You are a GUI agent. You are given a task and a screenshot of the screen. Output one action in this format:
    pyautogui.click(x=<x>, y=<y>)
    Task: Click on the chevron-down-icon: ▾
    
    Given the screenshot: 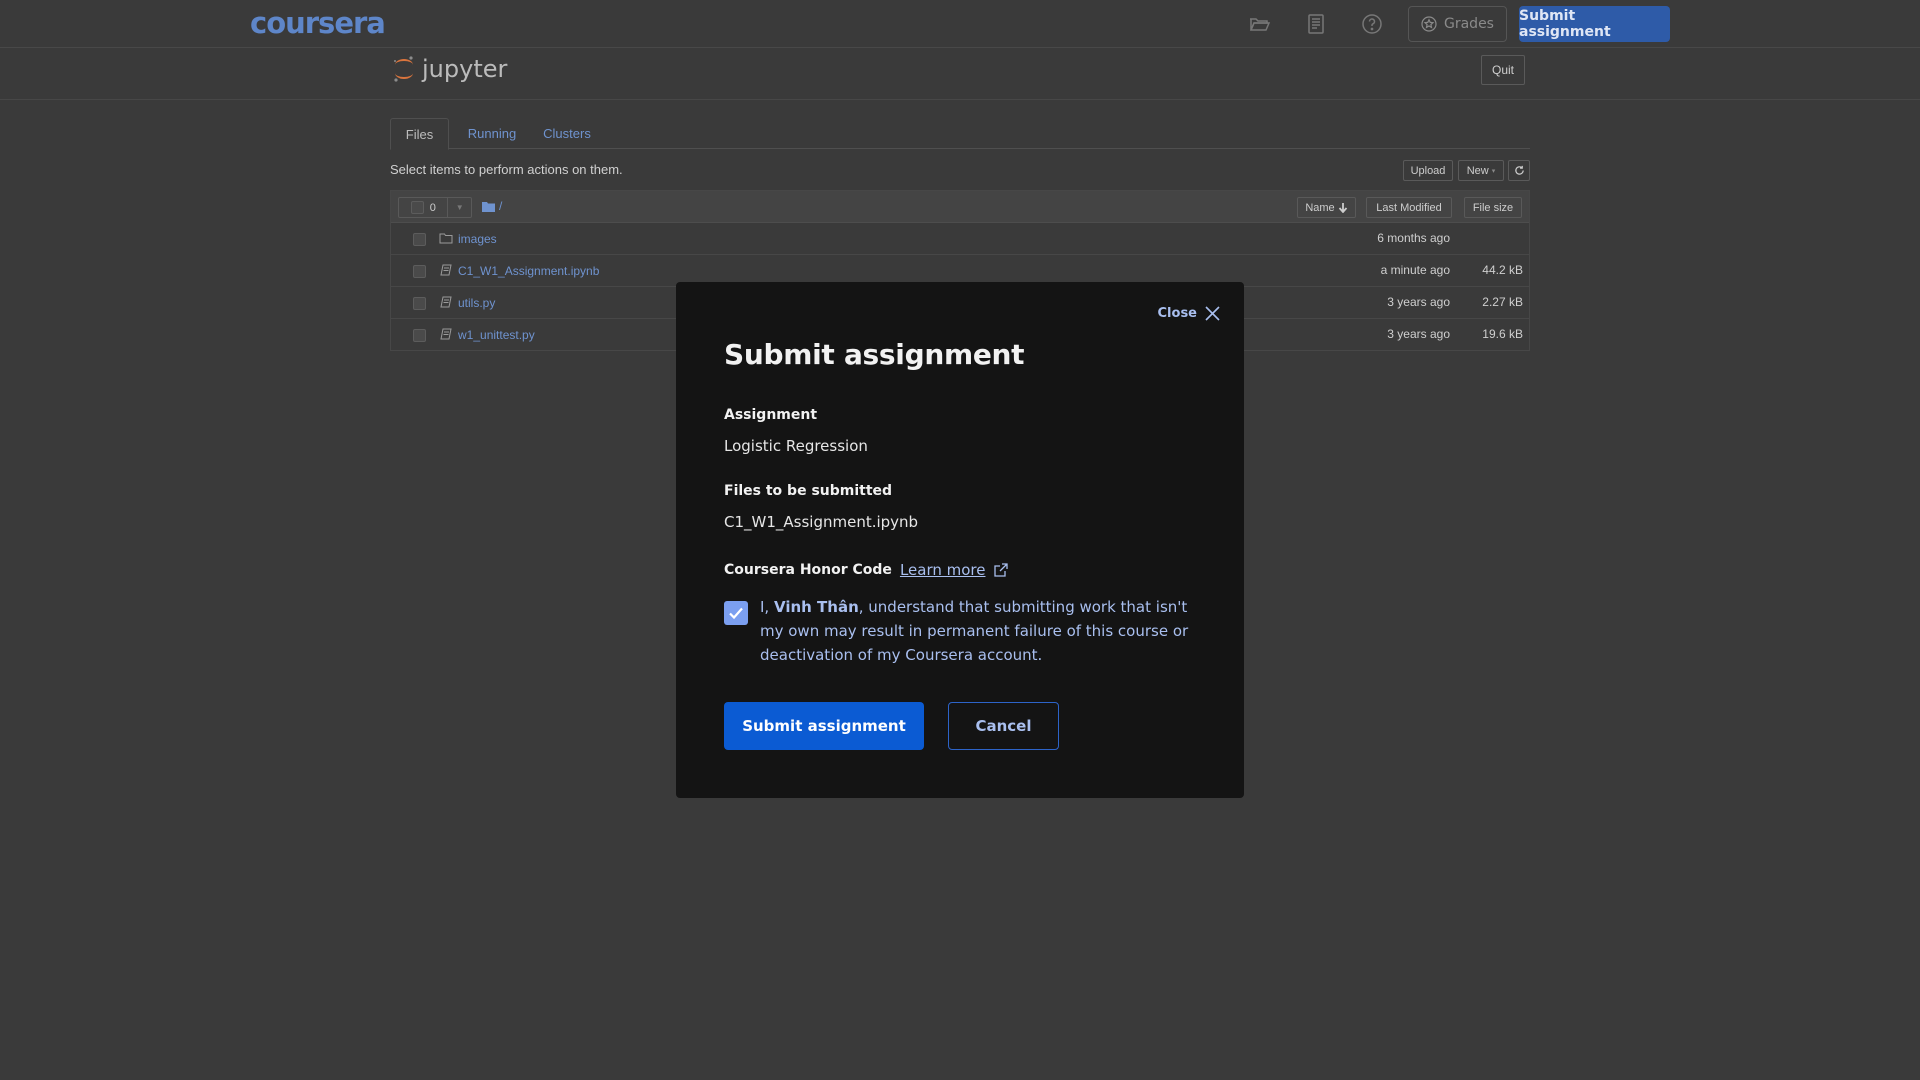 What is the action you would take?
    pyautogui.click(x=1493, y=171)
    